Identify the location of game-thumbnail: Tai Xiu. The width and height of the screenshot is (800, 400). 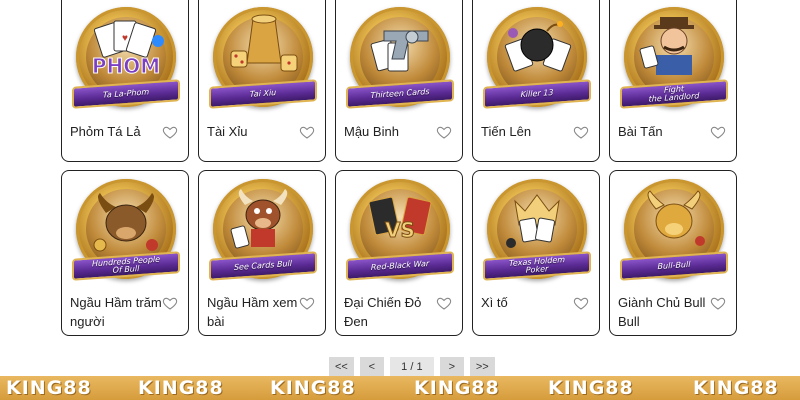
(263, 60).